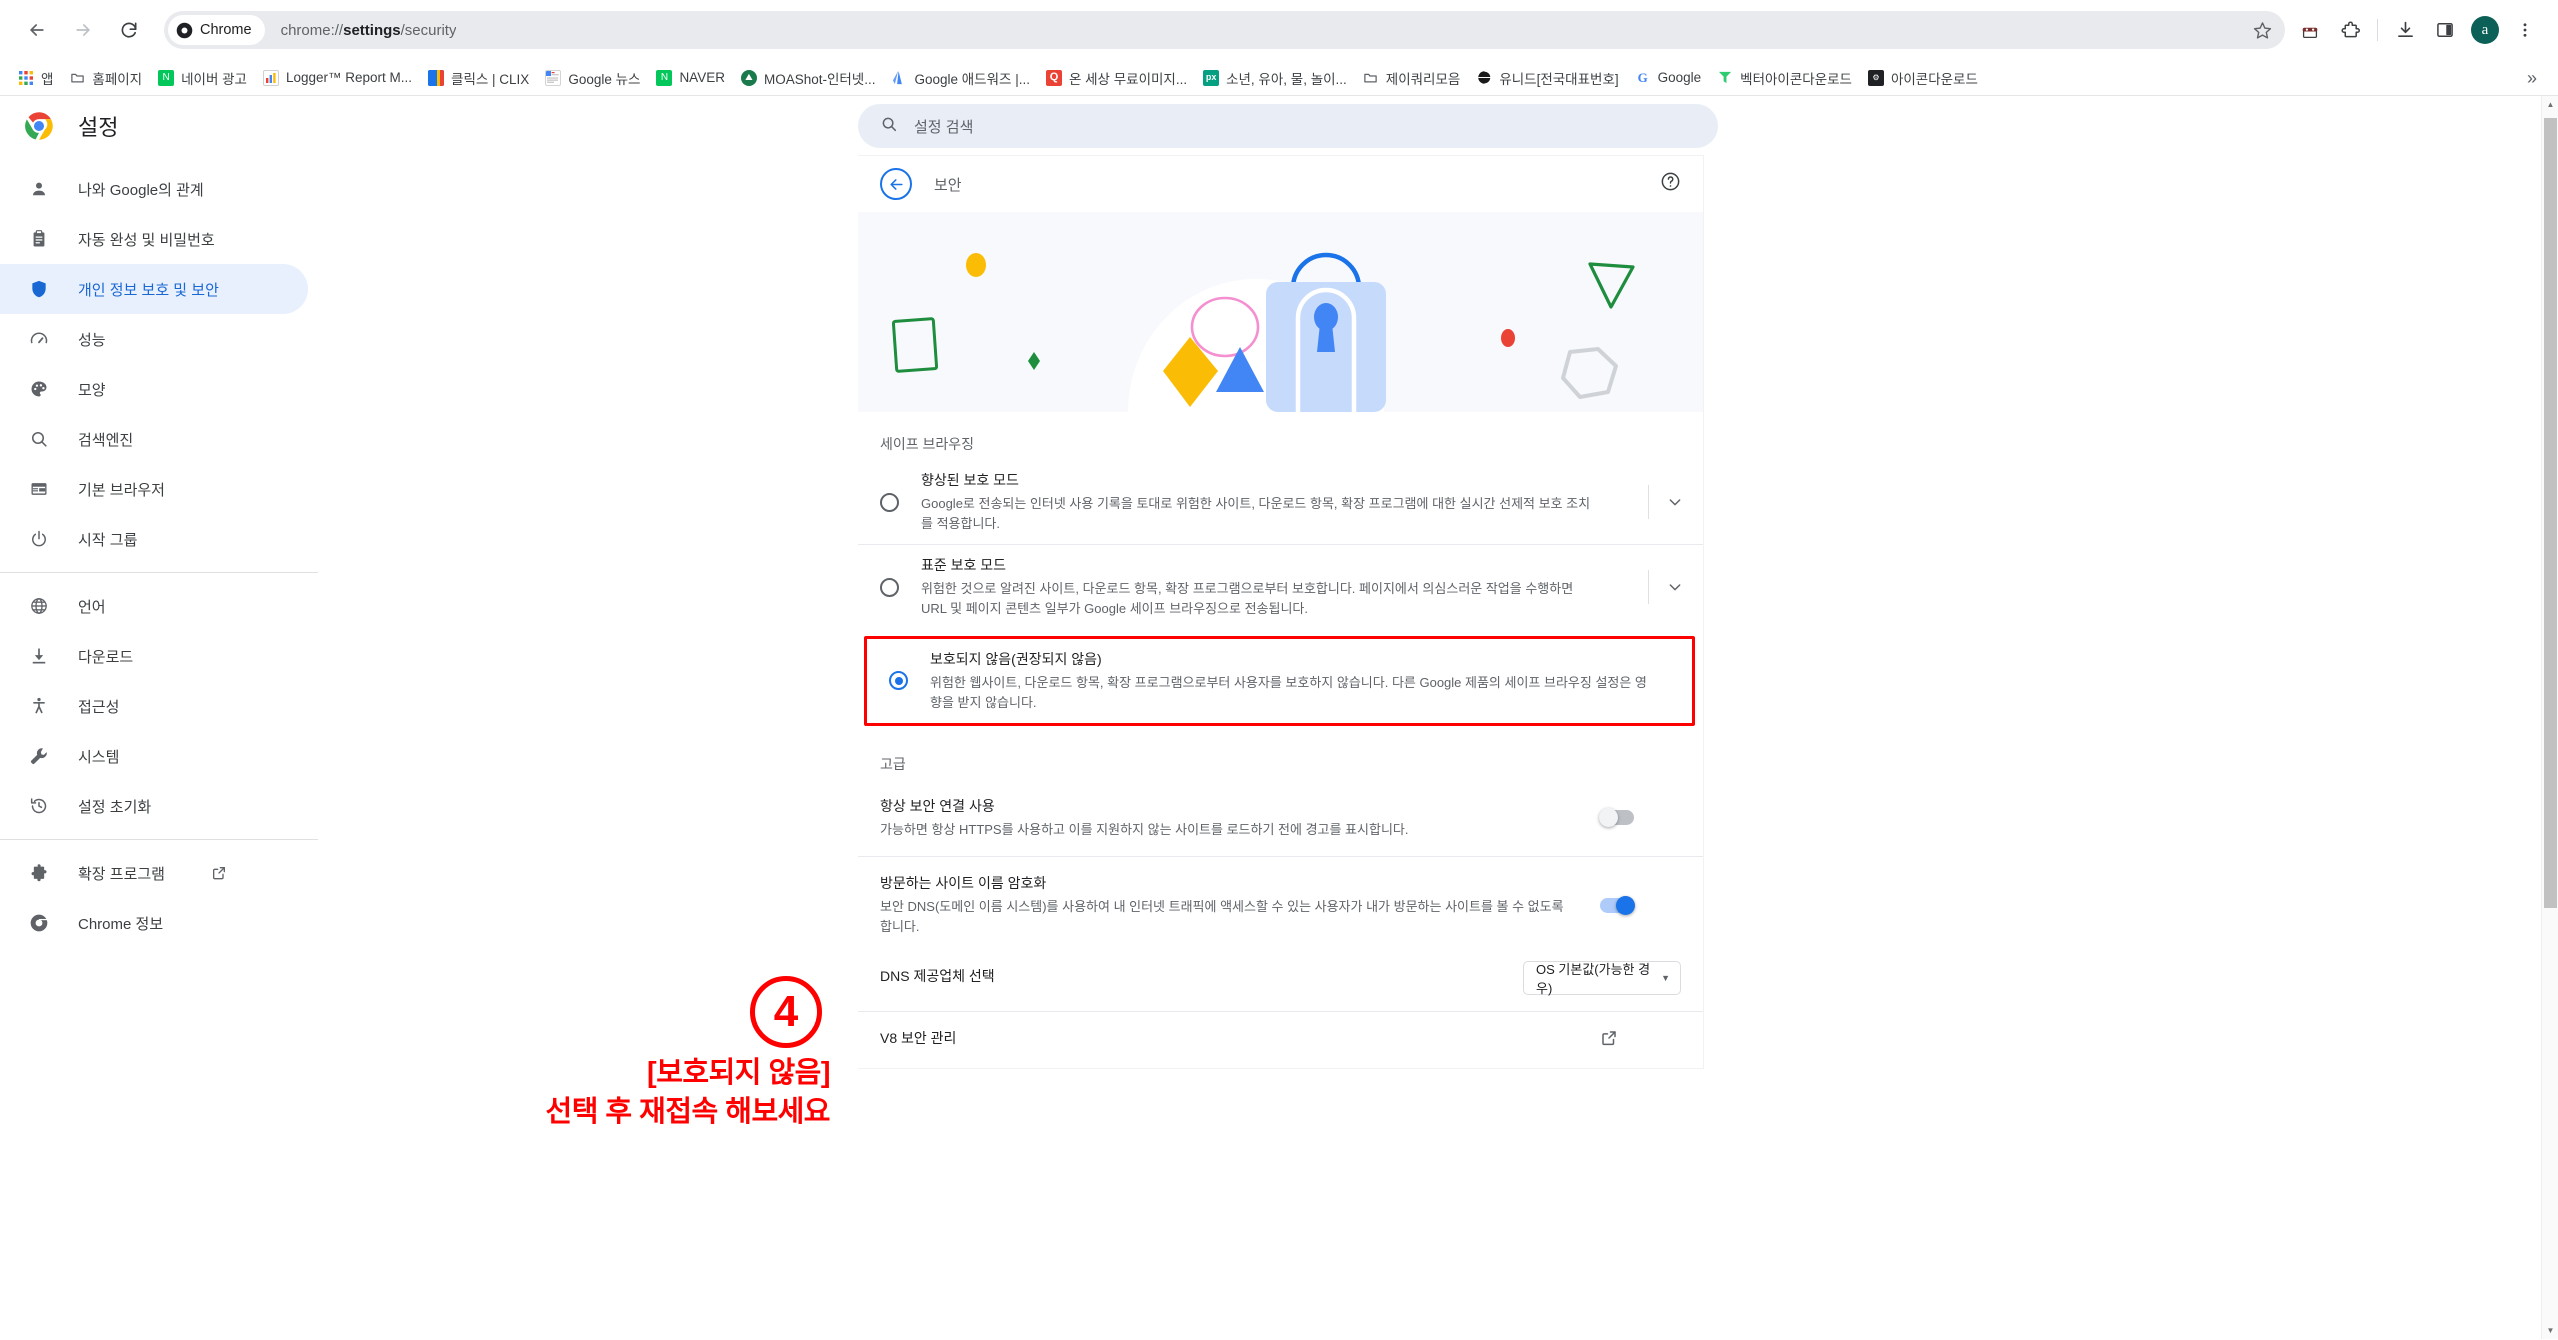  What do you see at coordinates (270, 77) in the screenshot?
I see `chart-icon` at bounding box center [270, 77].